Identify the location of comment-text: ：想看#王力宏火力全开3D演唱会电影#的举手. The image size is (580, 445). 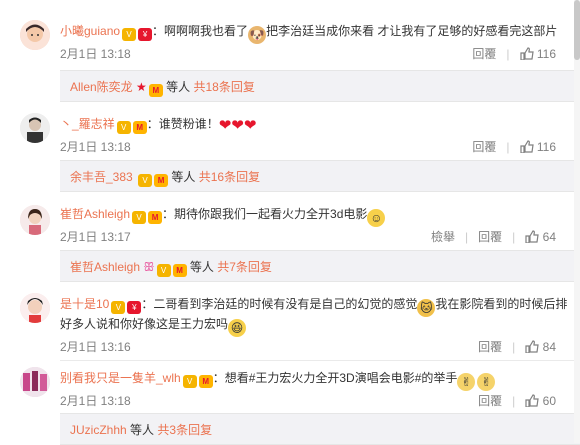
(335, 378).